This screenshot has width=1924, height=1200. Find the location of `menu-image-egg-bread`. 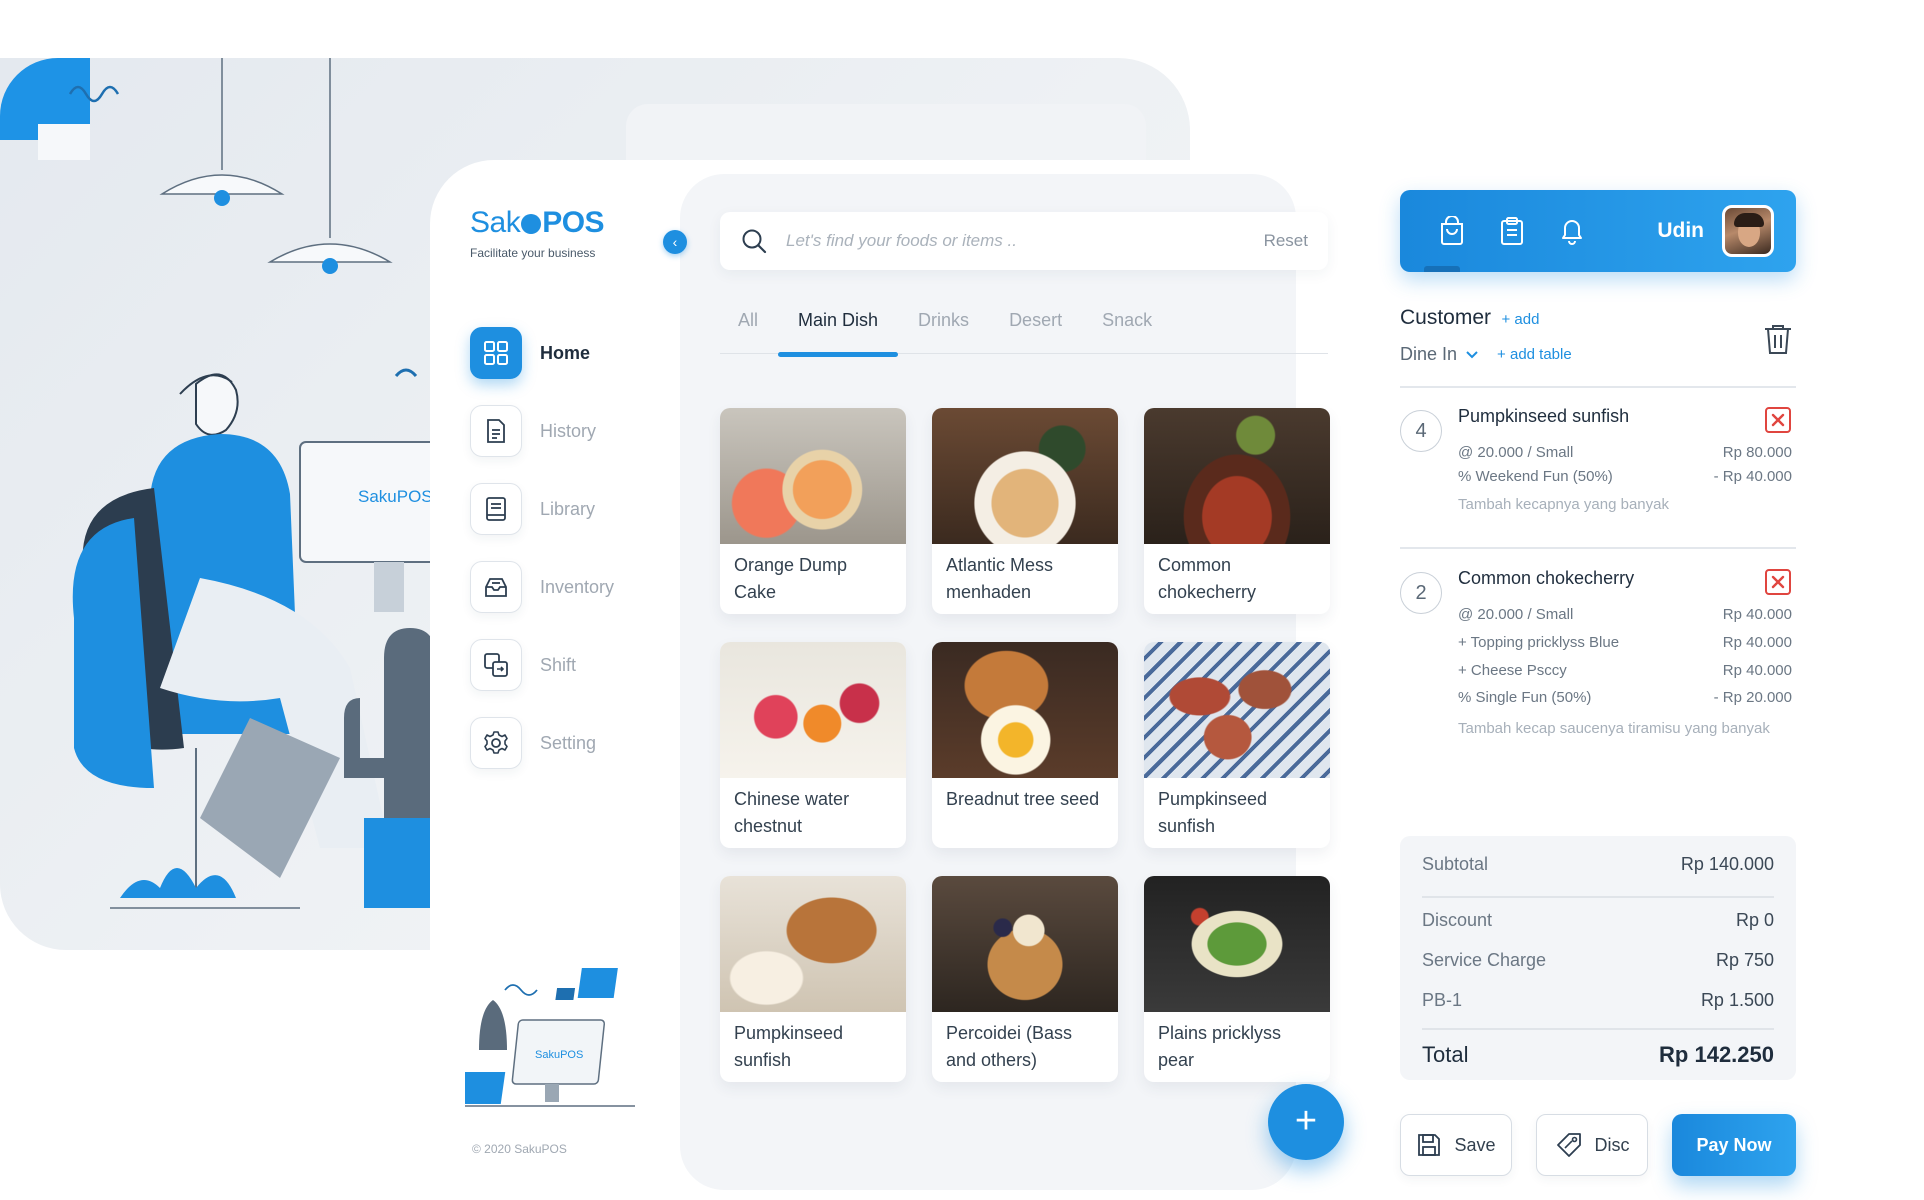

menu-image-egg-bread is located at coordinates (1025, 710).